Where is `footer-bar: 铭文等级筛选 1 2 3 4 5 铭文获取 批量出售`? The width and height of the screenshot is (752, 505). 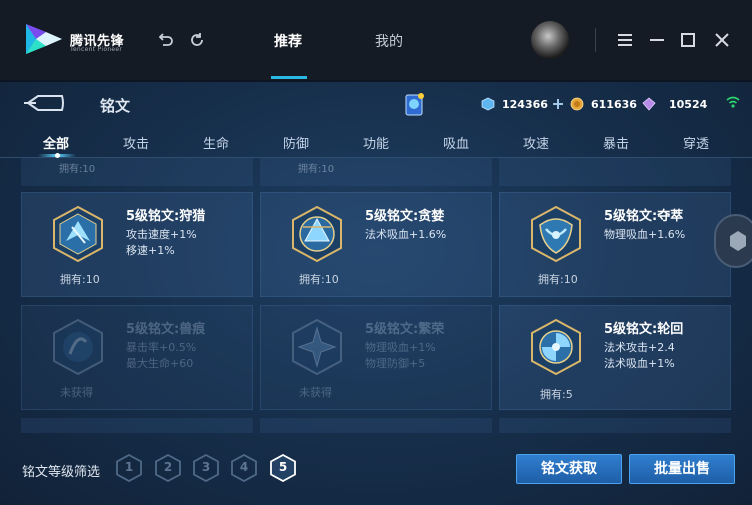
footer-bar: 铭文等级筛选 1 2 3 4 5 铭文获取 批量出售 is located at coordinates (376, 469).